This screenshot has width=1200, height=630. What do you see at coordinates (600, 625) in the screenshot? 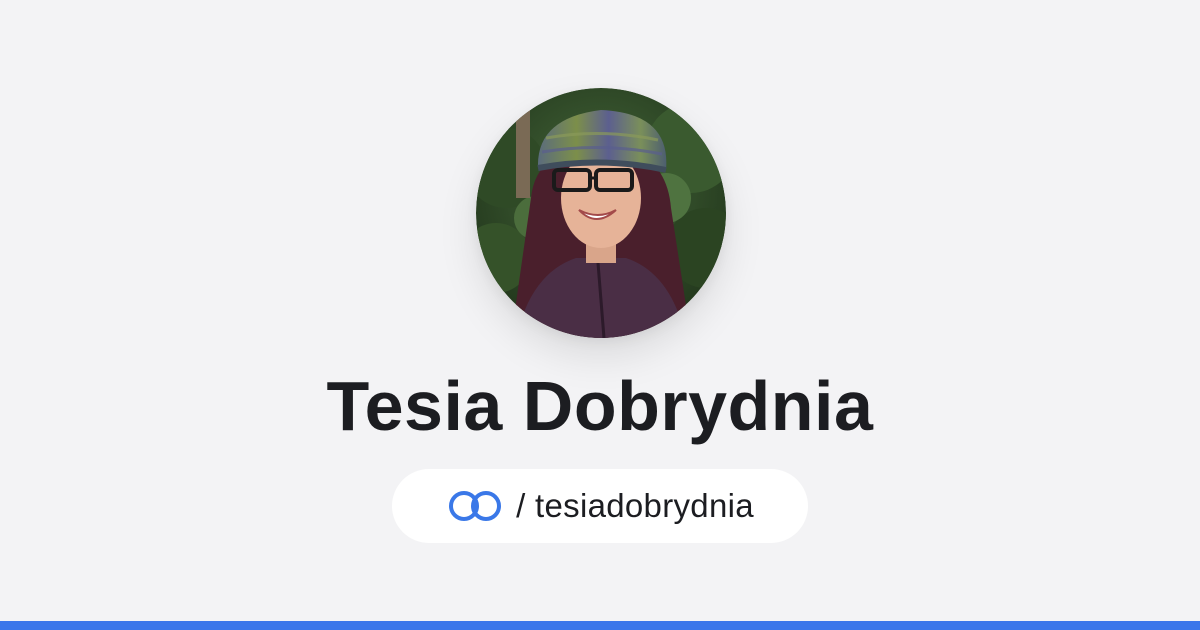
I see `brand-accent-bar` at bounding box center [600, 625].